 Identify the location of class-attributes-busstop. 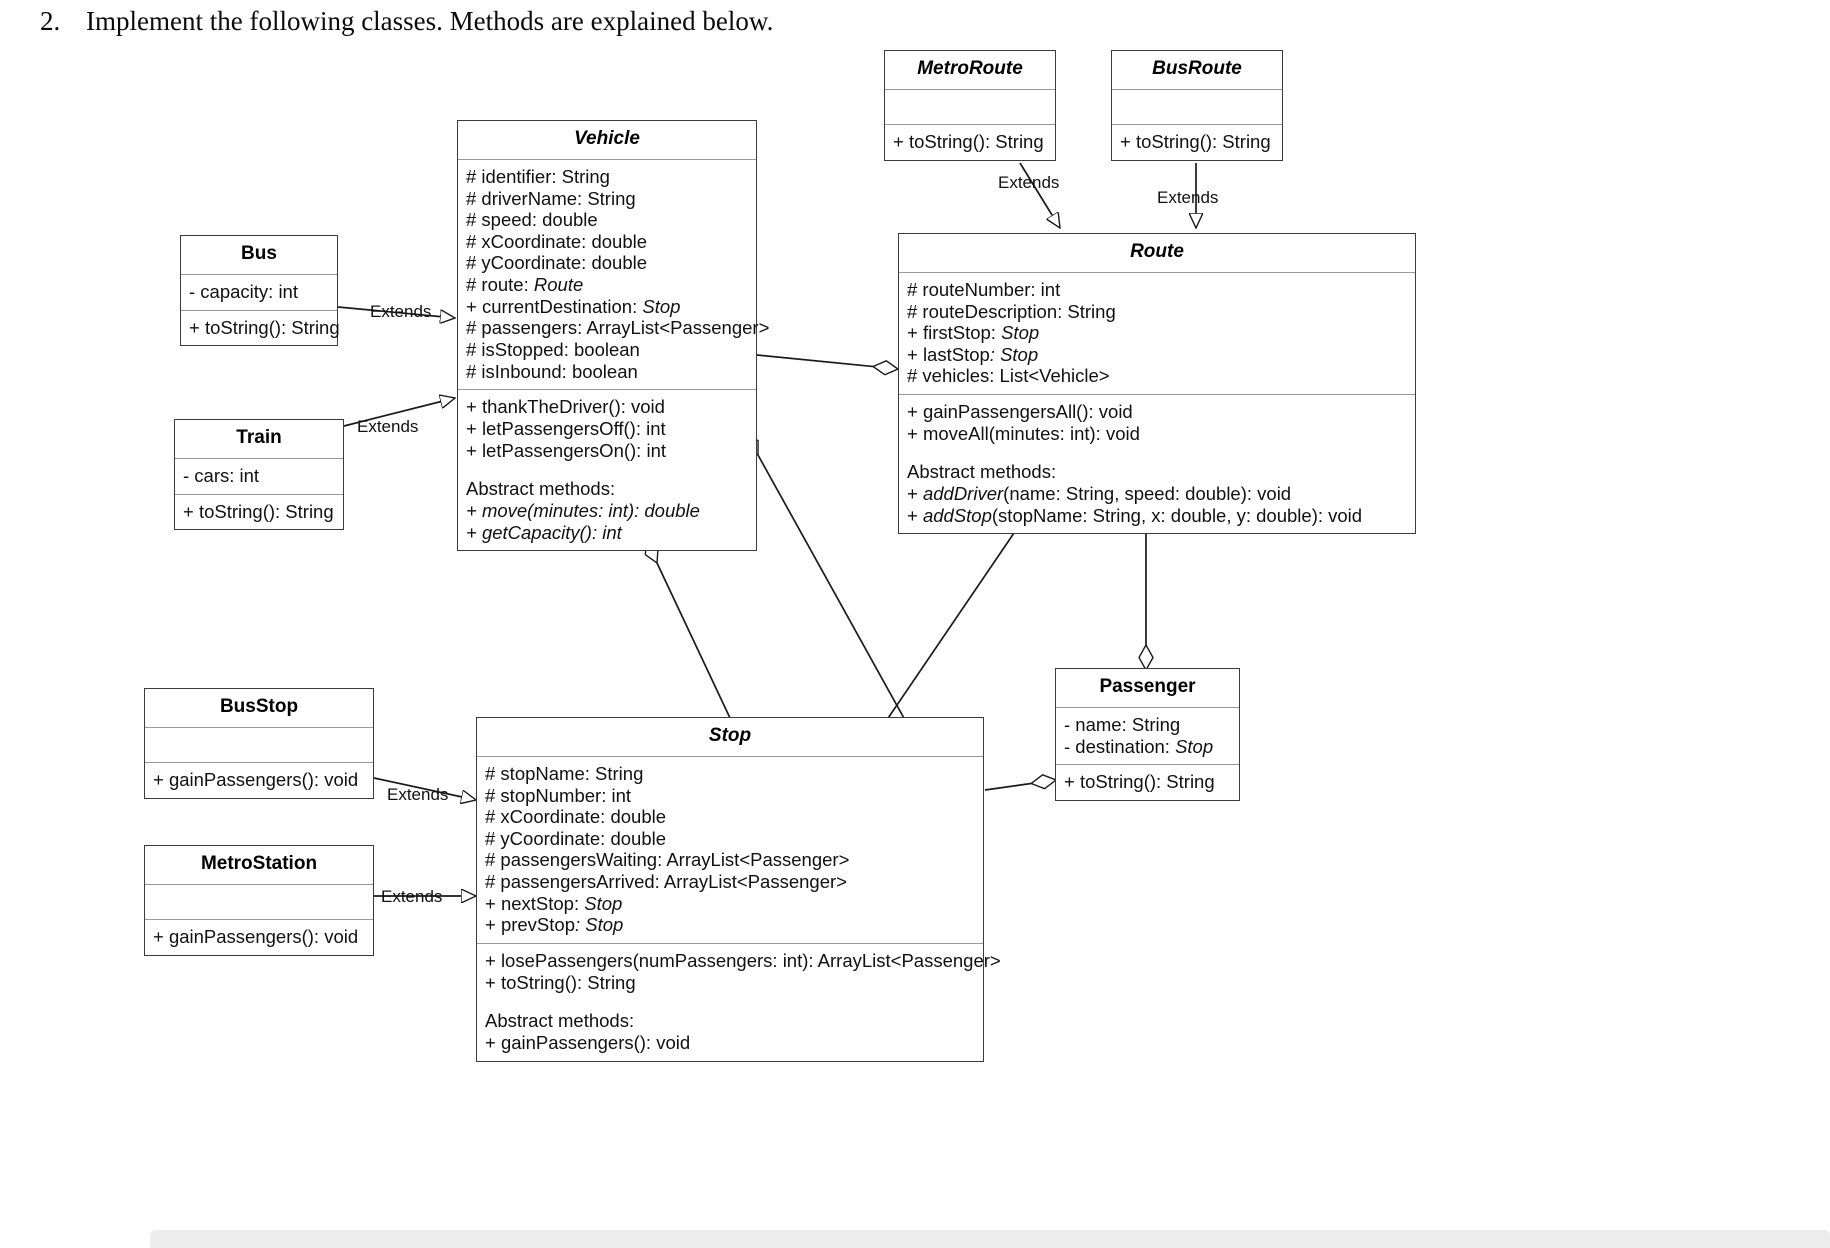
(259, 744).